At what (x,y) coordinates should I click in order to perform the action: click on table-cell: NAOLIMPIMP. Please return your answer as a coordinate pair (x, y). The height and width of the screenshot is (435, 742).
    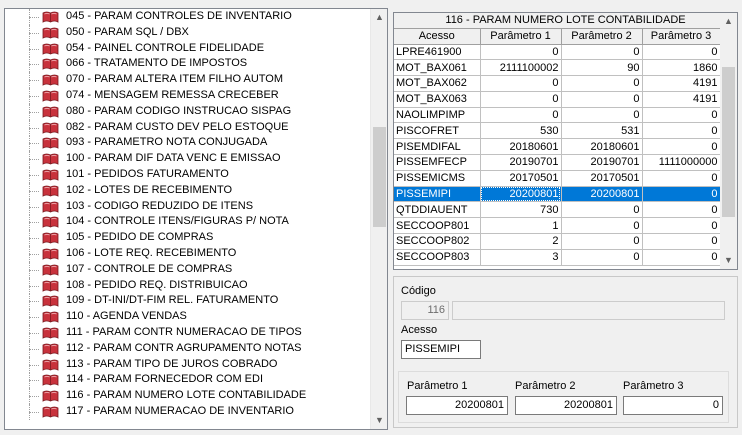
    Looking at the image, I should click on (437, 115).